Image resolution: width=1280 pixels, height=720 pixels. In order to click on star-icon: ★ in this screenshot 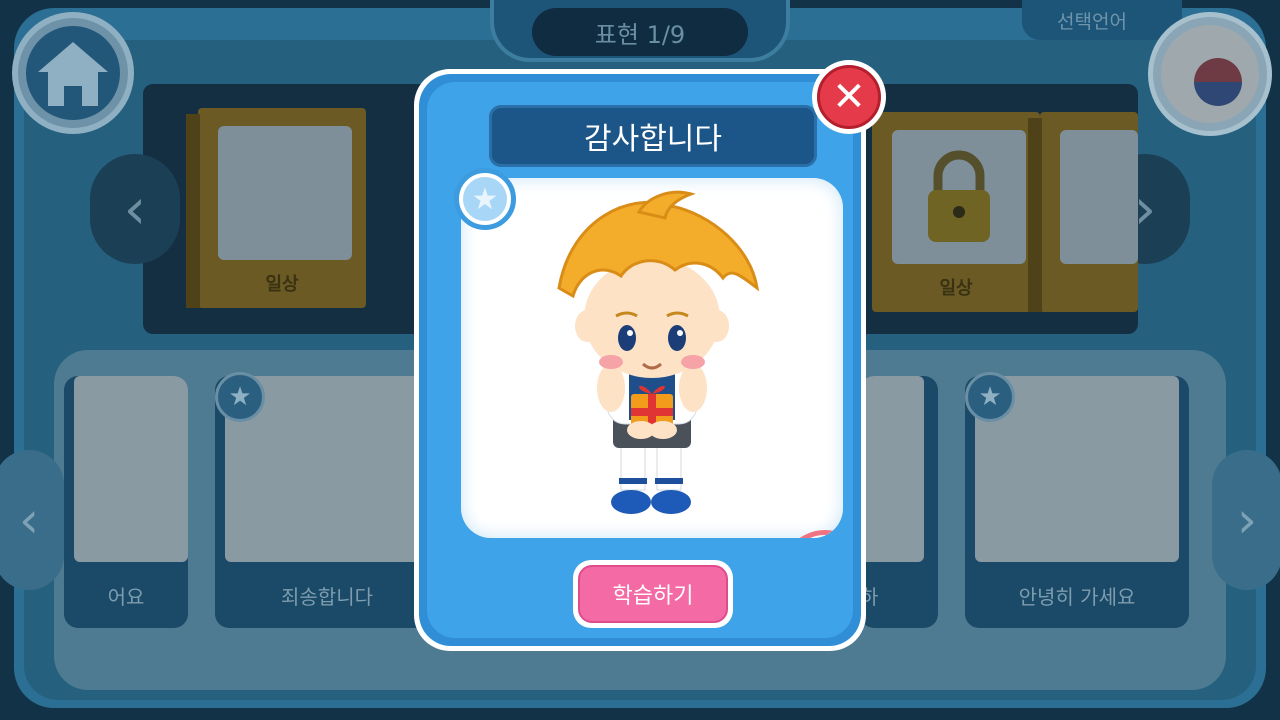, I will do `click(485, 199)`.